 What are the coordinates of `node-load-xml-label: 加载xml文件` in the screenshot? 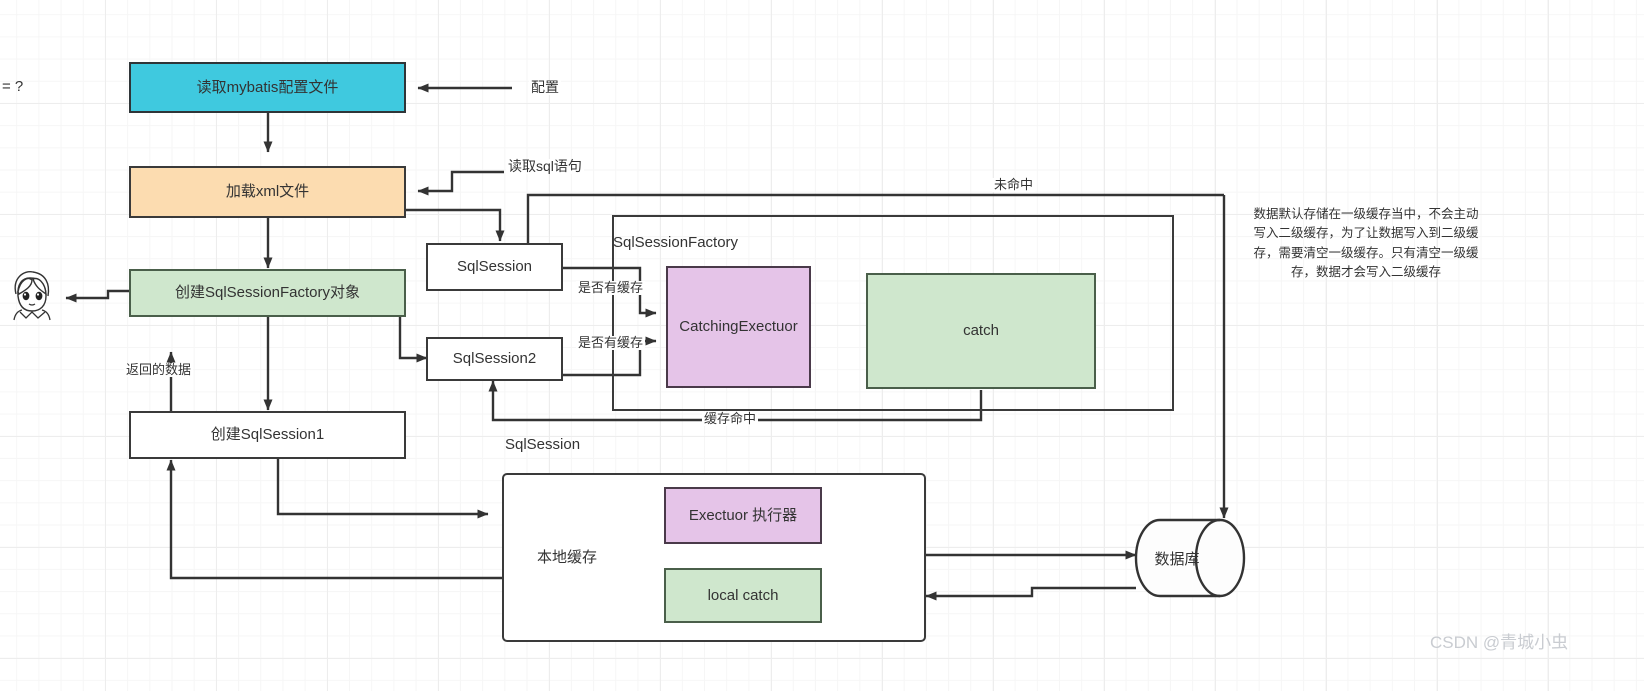 It's located at (267, 192).